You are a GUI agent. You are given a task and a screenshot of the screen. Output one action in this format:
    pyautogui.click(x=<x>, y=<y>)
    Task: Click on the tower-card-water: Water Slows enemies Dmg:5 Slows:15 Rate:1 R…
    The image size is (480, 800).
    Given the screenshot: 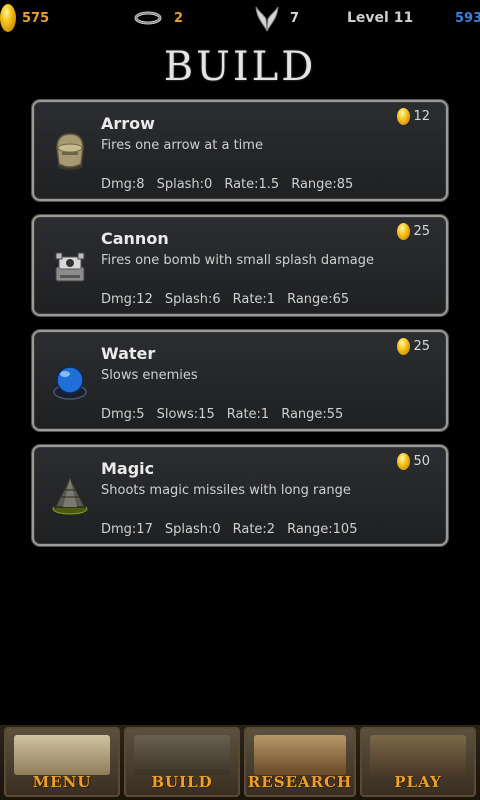 What is the action you would take?
    pyautogui.click(x=240, y=380)
    